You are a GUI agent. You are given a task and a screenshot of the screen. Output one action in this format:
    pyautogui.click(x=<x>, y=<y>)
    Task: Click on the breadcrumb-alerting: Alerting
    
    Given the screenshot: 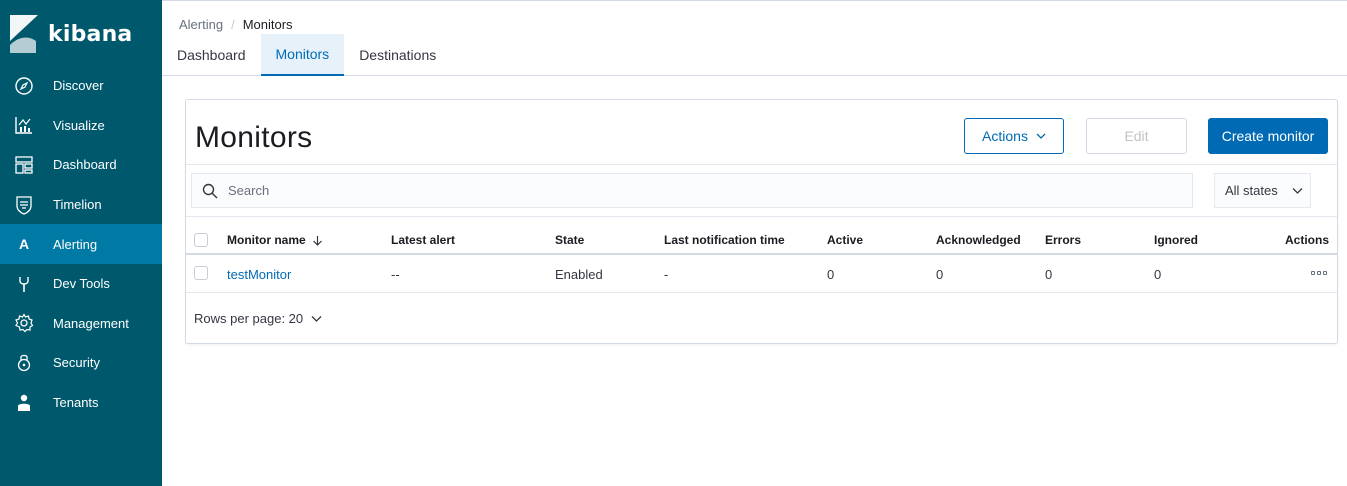 What is the action you would take?
    pyautogui.click(x=201, y=24)
    